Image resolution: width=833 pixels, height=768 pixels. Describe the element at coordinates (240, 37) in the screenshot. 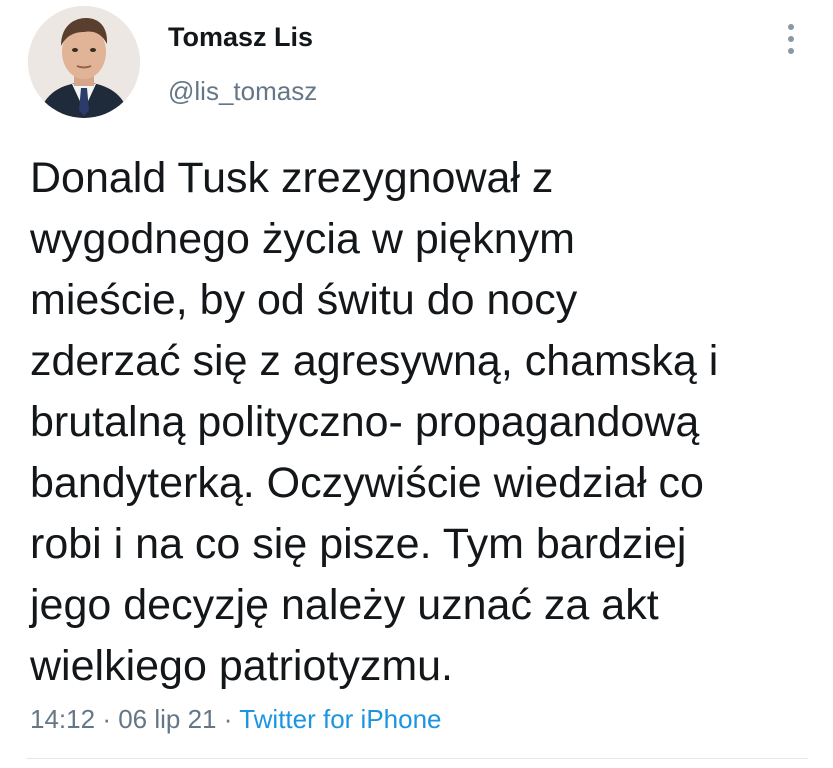

I see `author-name: Tomasz Lis` at that location.